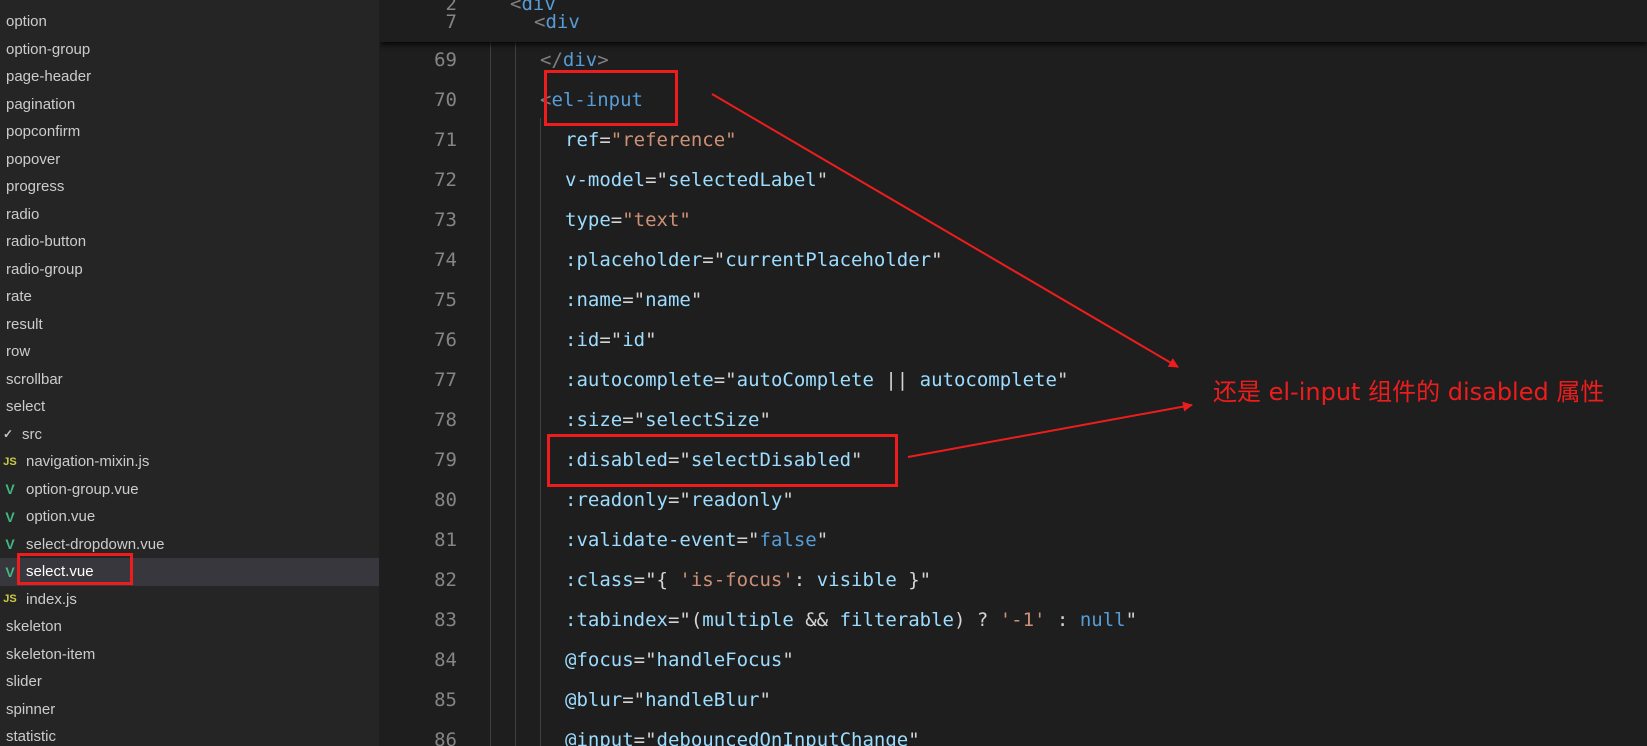 This screenshot has height=746, width=1647. What do you see at coordinates (588, 220) in the screenshot?
I see `code-token: type` at bounding box center [588, 220].